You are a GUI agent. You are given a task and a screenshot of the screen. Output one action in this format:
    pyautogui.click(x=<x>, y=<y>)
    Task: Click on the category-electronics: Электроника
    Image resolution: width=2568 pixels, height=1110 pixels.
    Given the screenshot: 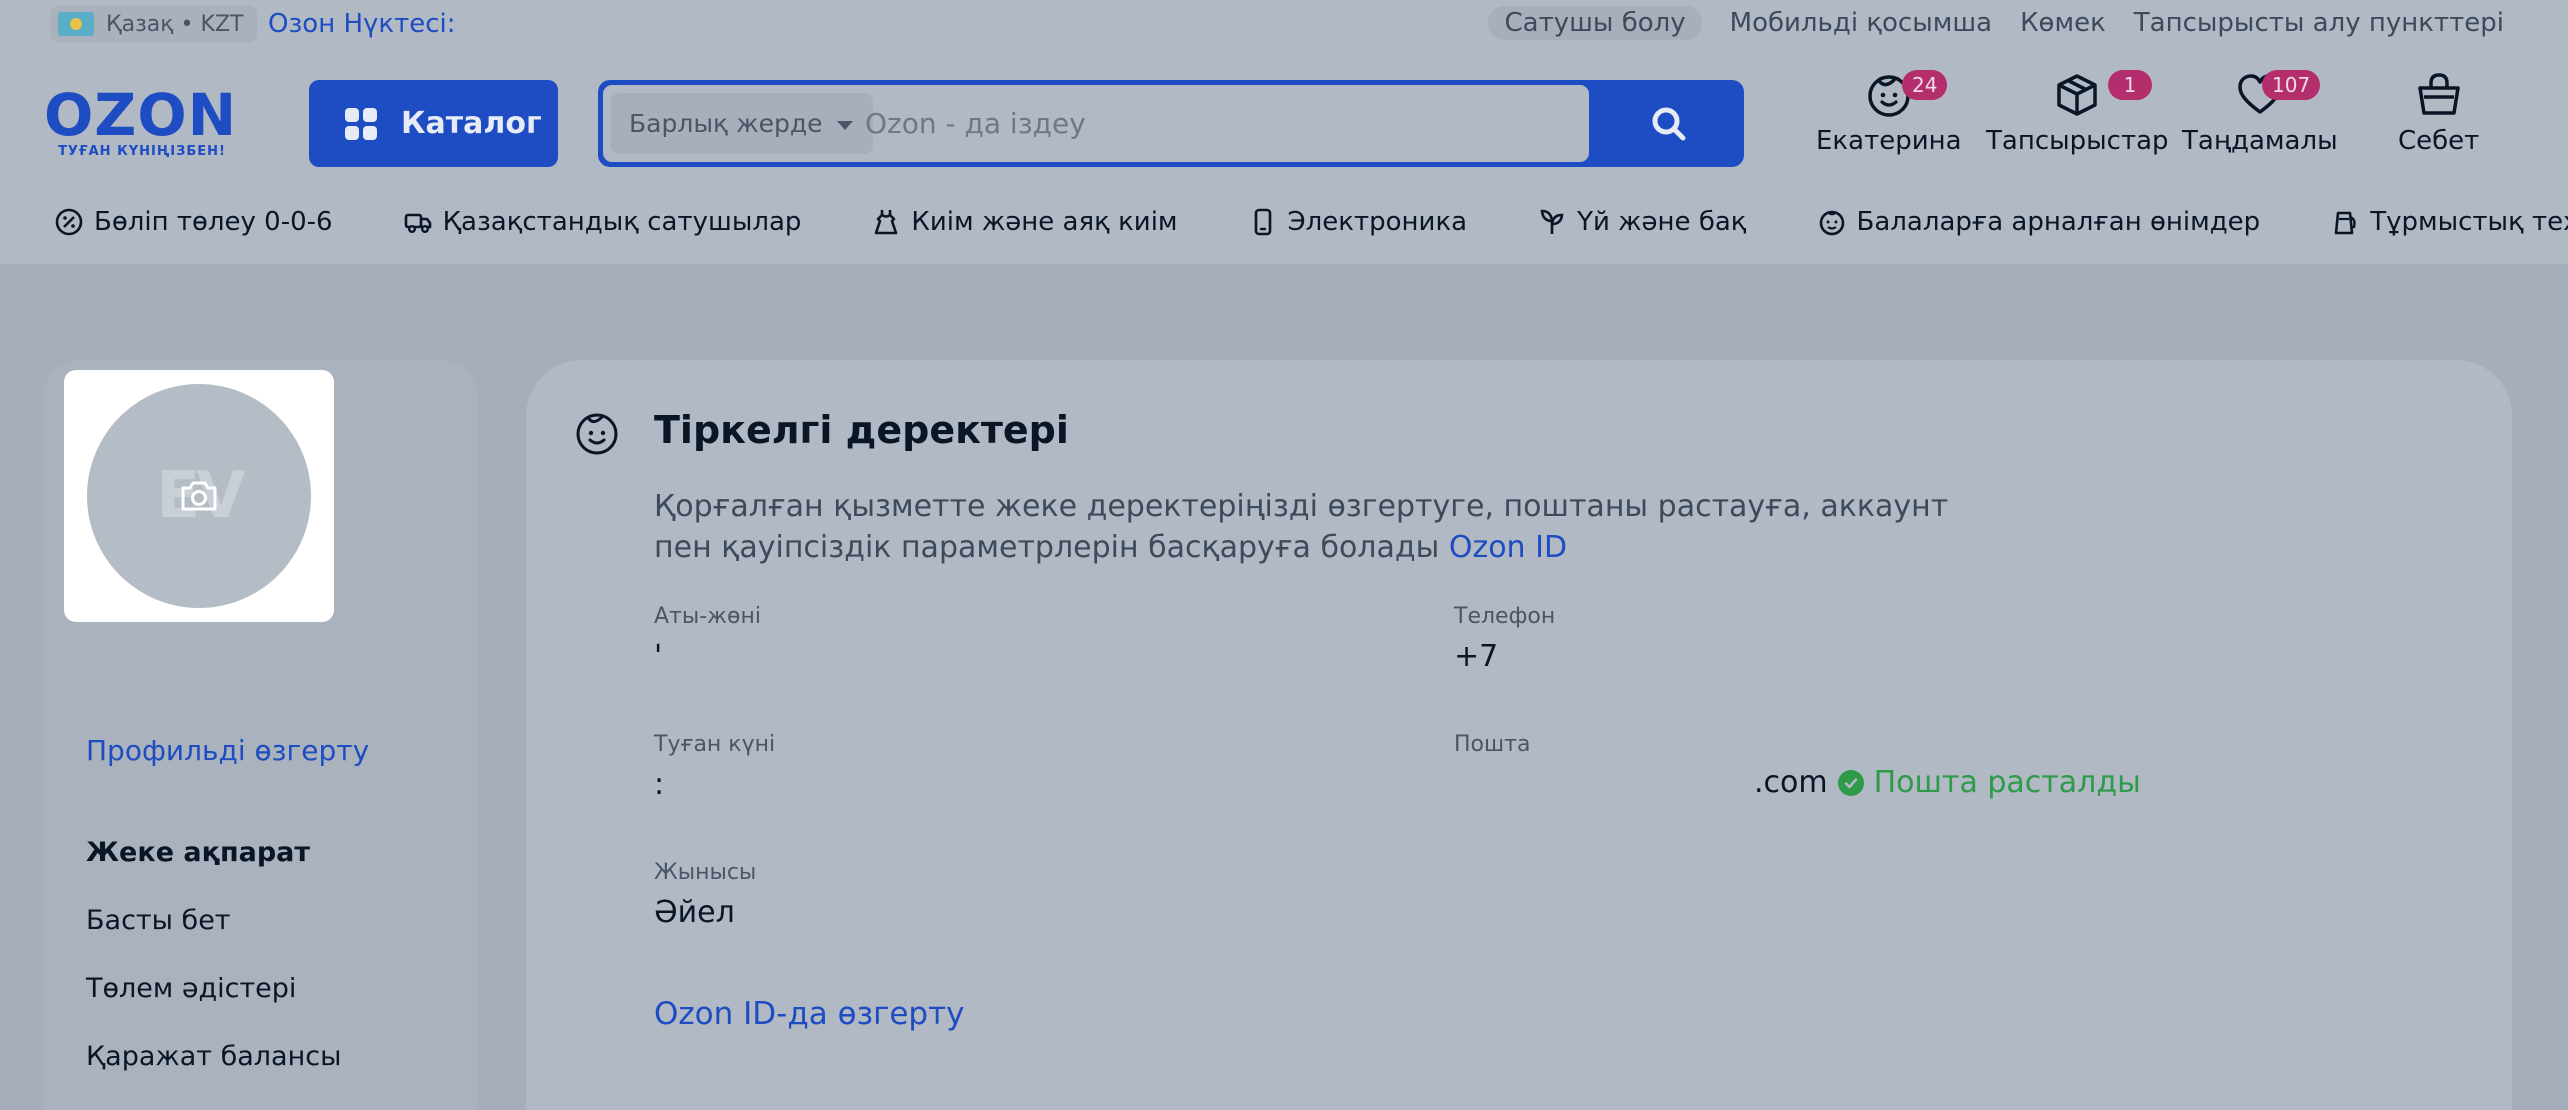 What is the action you would take?
    pyautogui.click(x=1358, y=222)
    